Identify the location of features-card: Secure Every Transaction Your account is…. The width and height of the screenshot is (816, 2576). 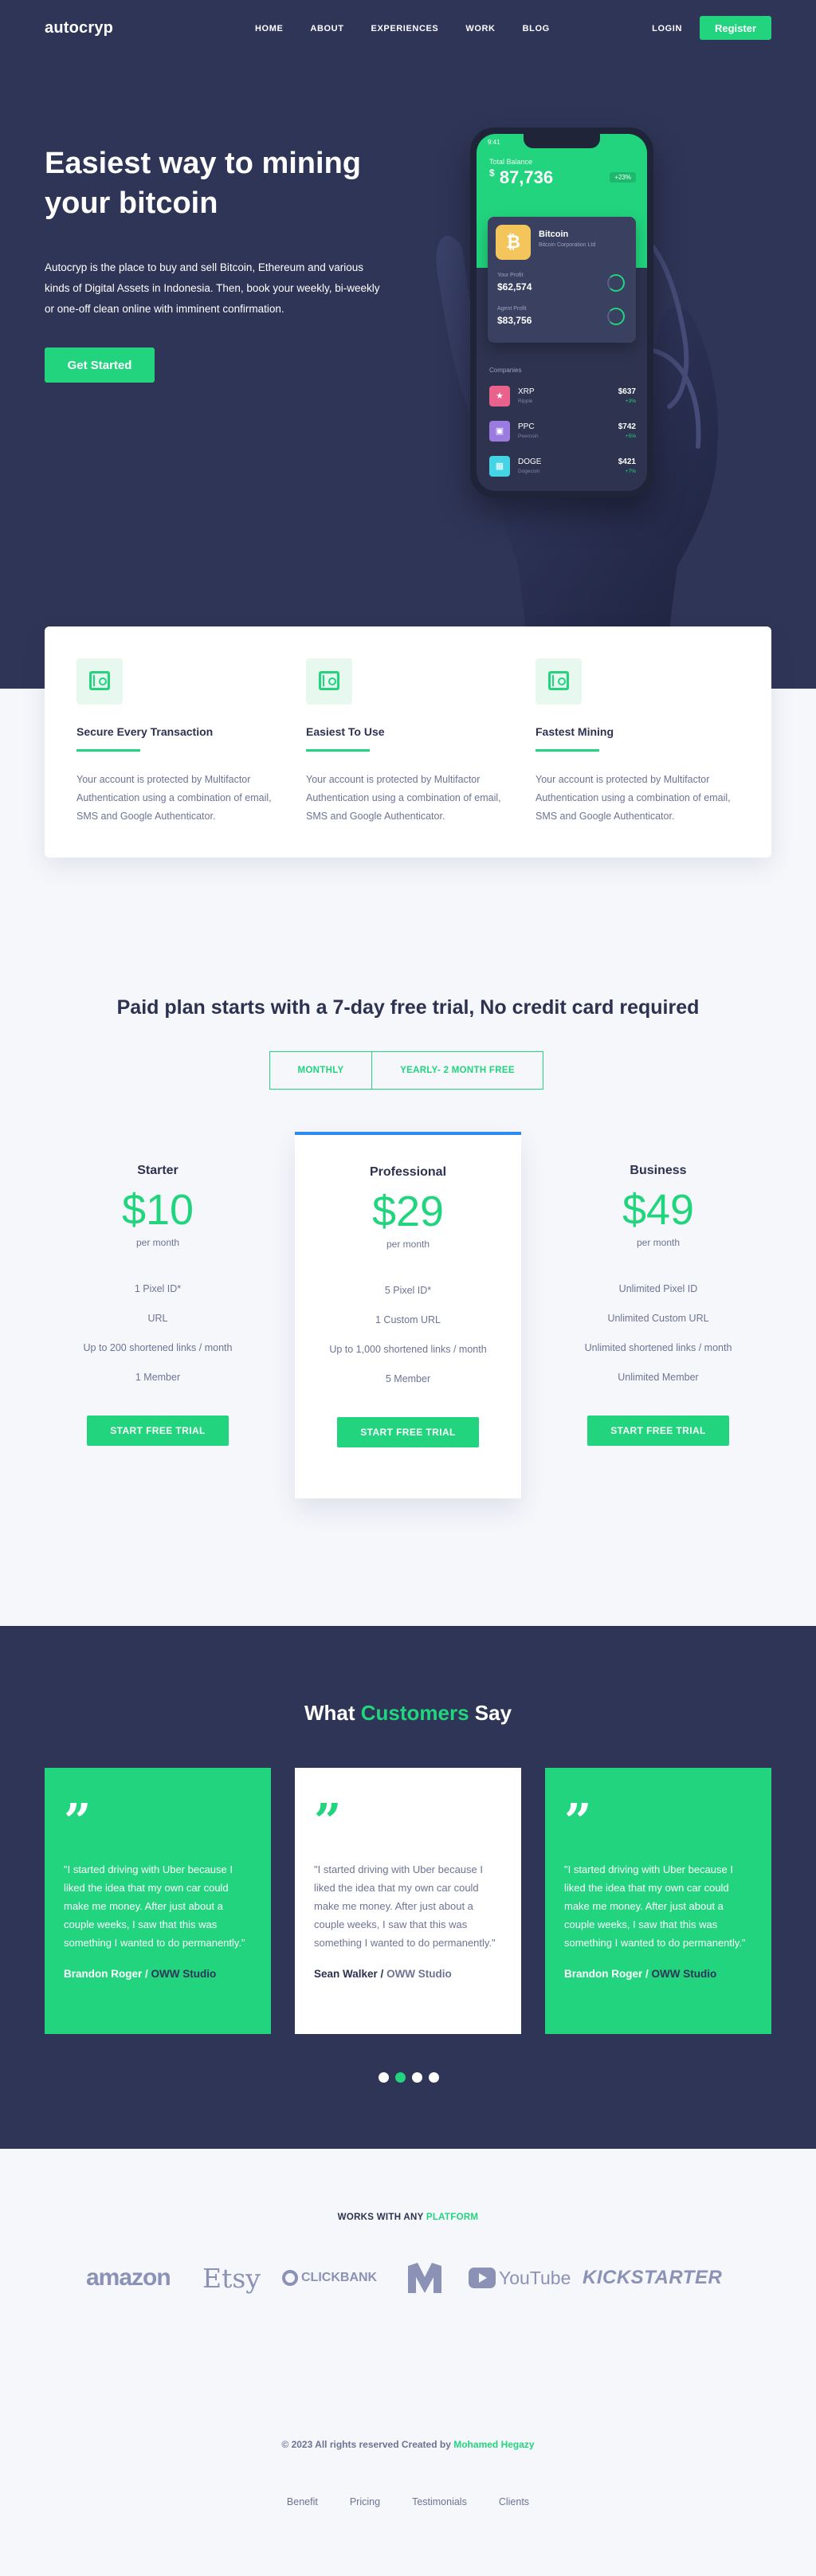
(408, 742).